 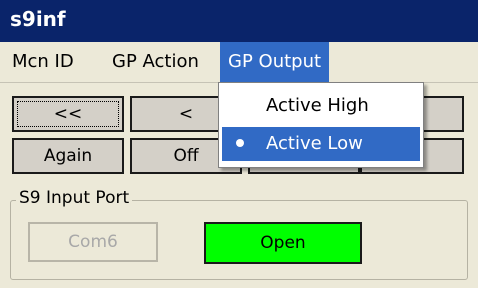 I want to click on menu-item-active-high: Active High, so click(x=321, y=106).